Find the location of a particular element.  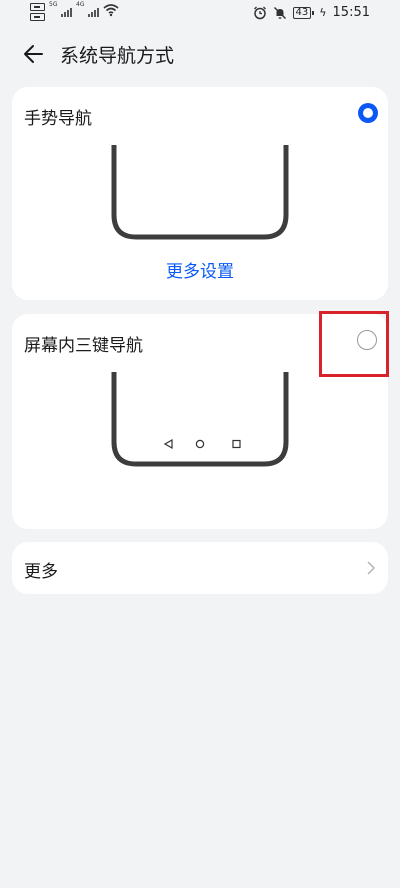

page-title: 系统导航方式 is located at coordinates (117, 56).